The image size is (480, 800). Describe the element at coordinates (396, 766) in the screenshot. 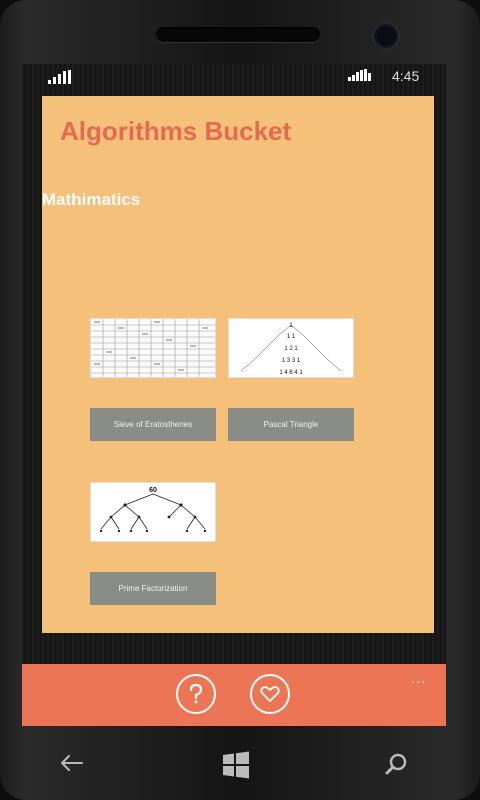

I see `search-icon` at that location.